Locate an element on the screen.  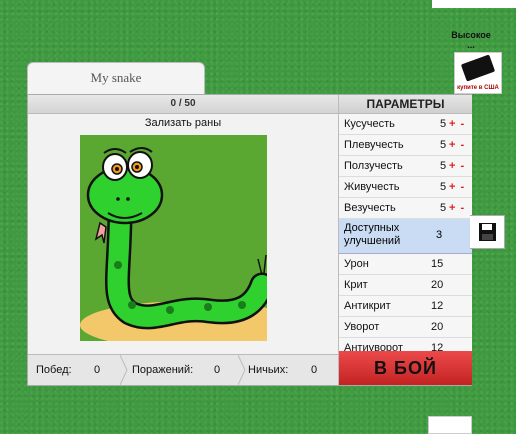
side-ad: купите в США is located at coordinates (478, 73).